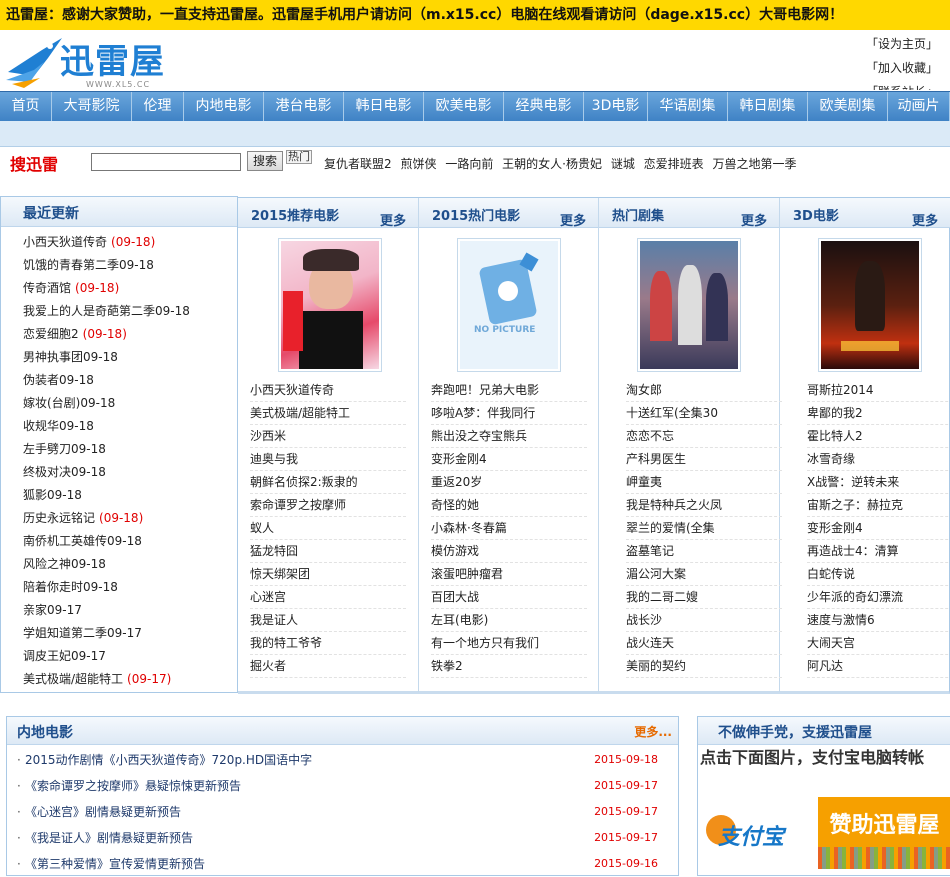  What do you see at coordinates (469, 164) in the screenshot?
I see `hot-keyword: 一路向前` at bounding box center [469, 164].